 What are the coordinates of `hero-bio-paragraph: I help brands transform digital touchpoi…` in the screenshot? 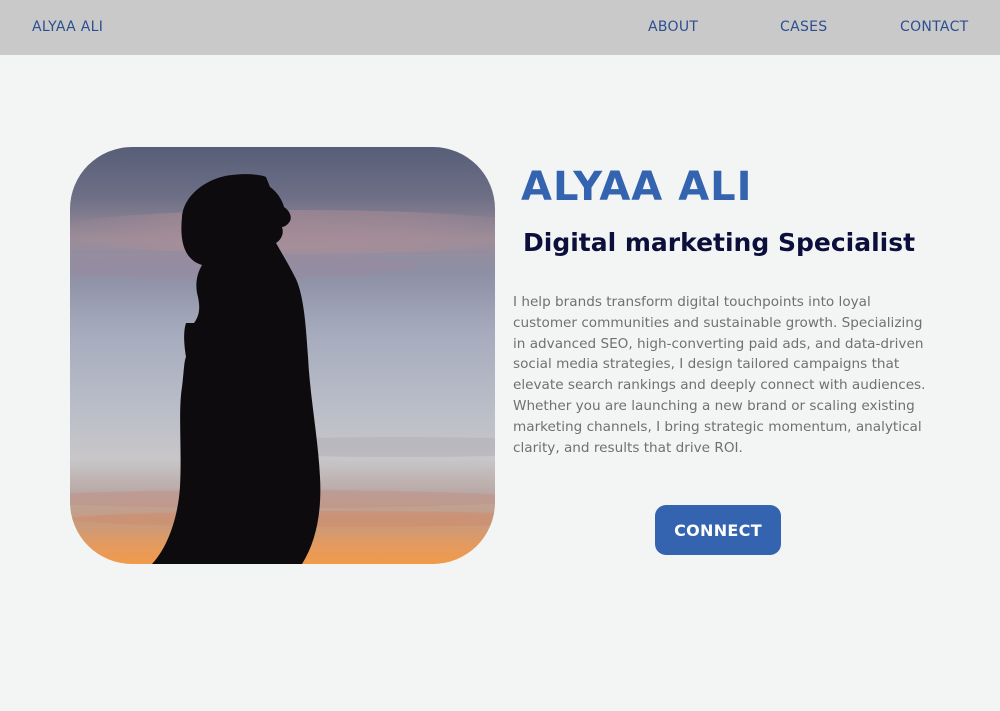 It's located at (719, 375).